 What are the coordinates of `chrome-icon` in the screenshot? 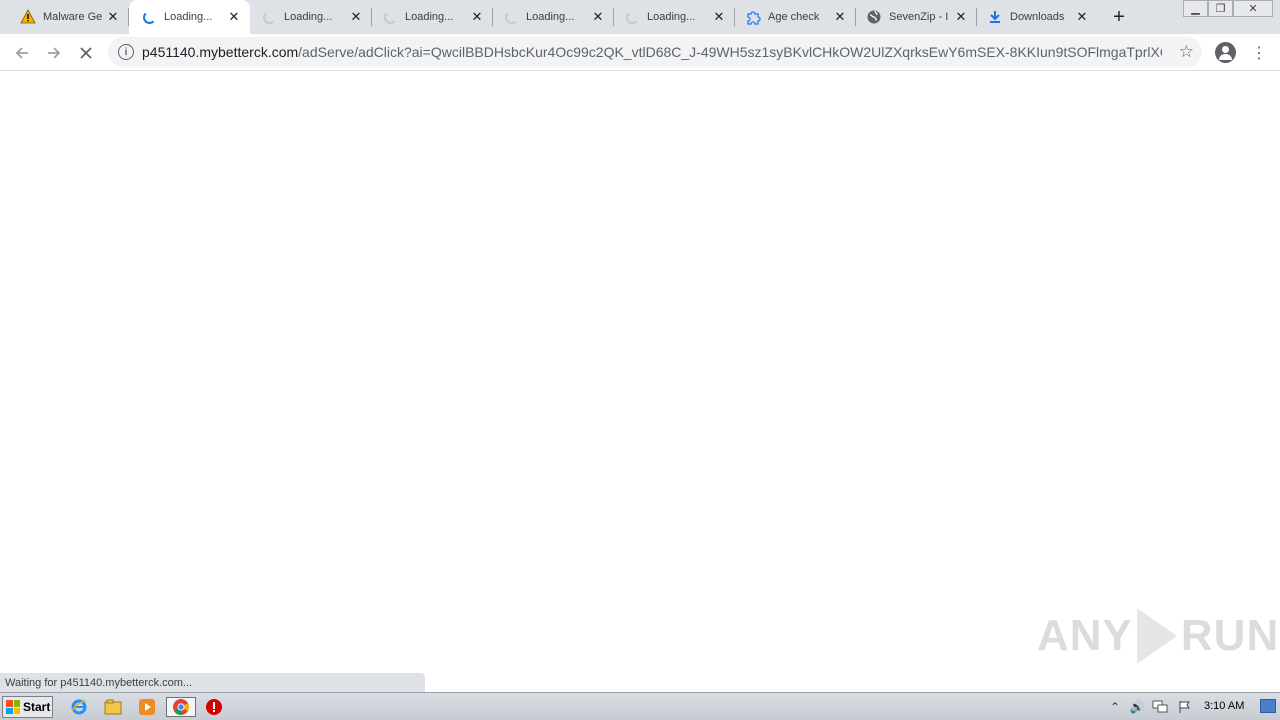 It's located at (181, 707).